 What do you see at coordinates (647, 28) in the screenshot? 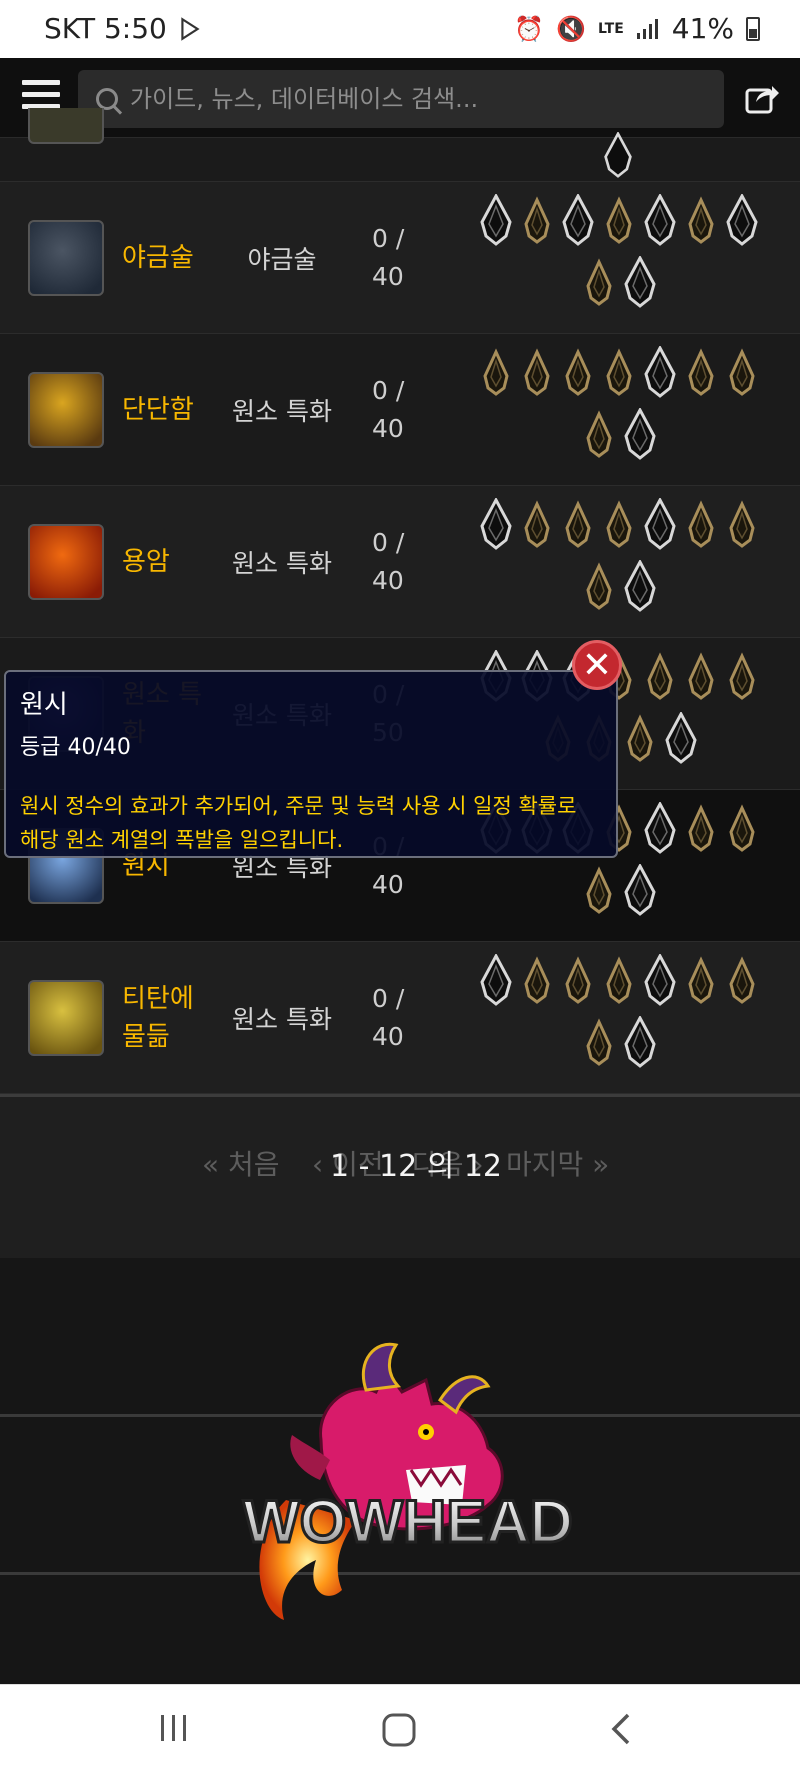
I see `signal-icon` at bounding box center [647, 28].